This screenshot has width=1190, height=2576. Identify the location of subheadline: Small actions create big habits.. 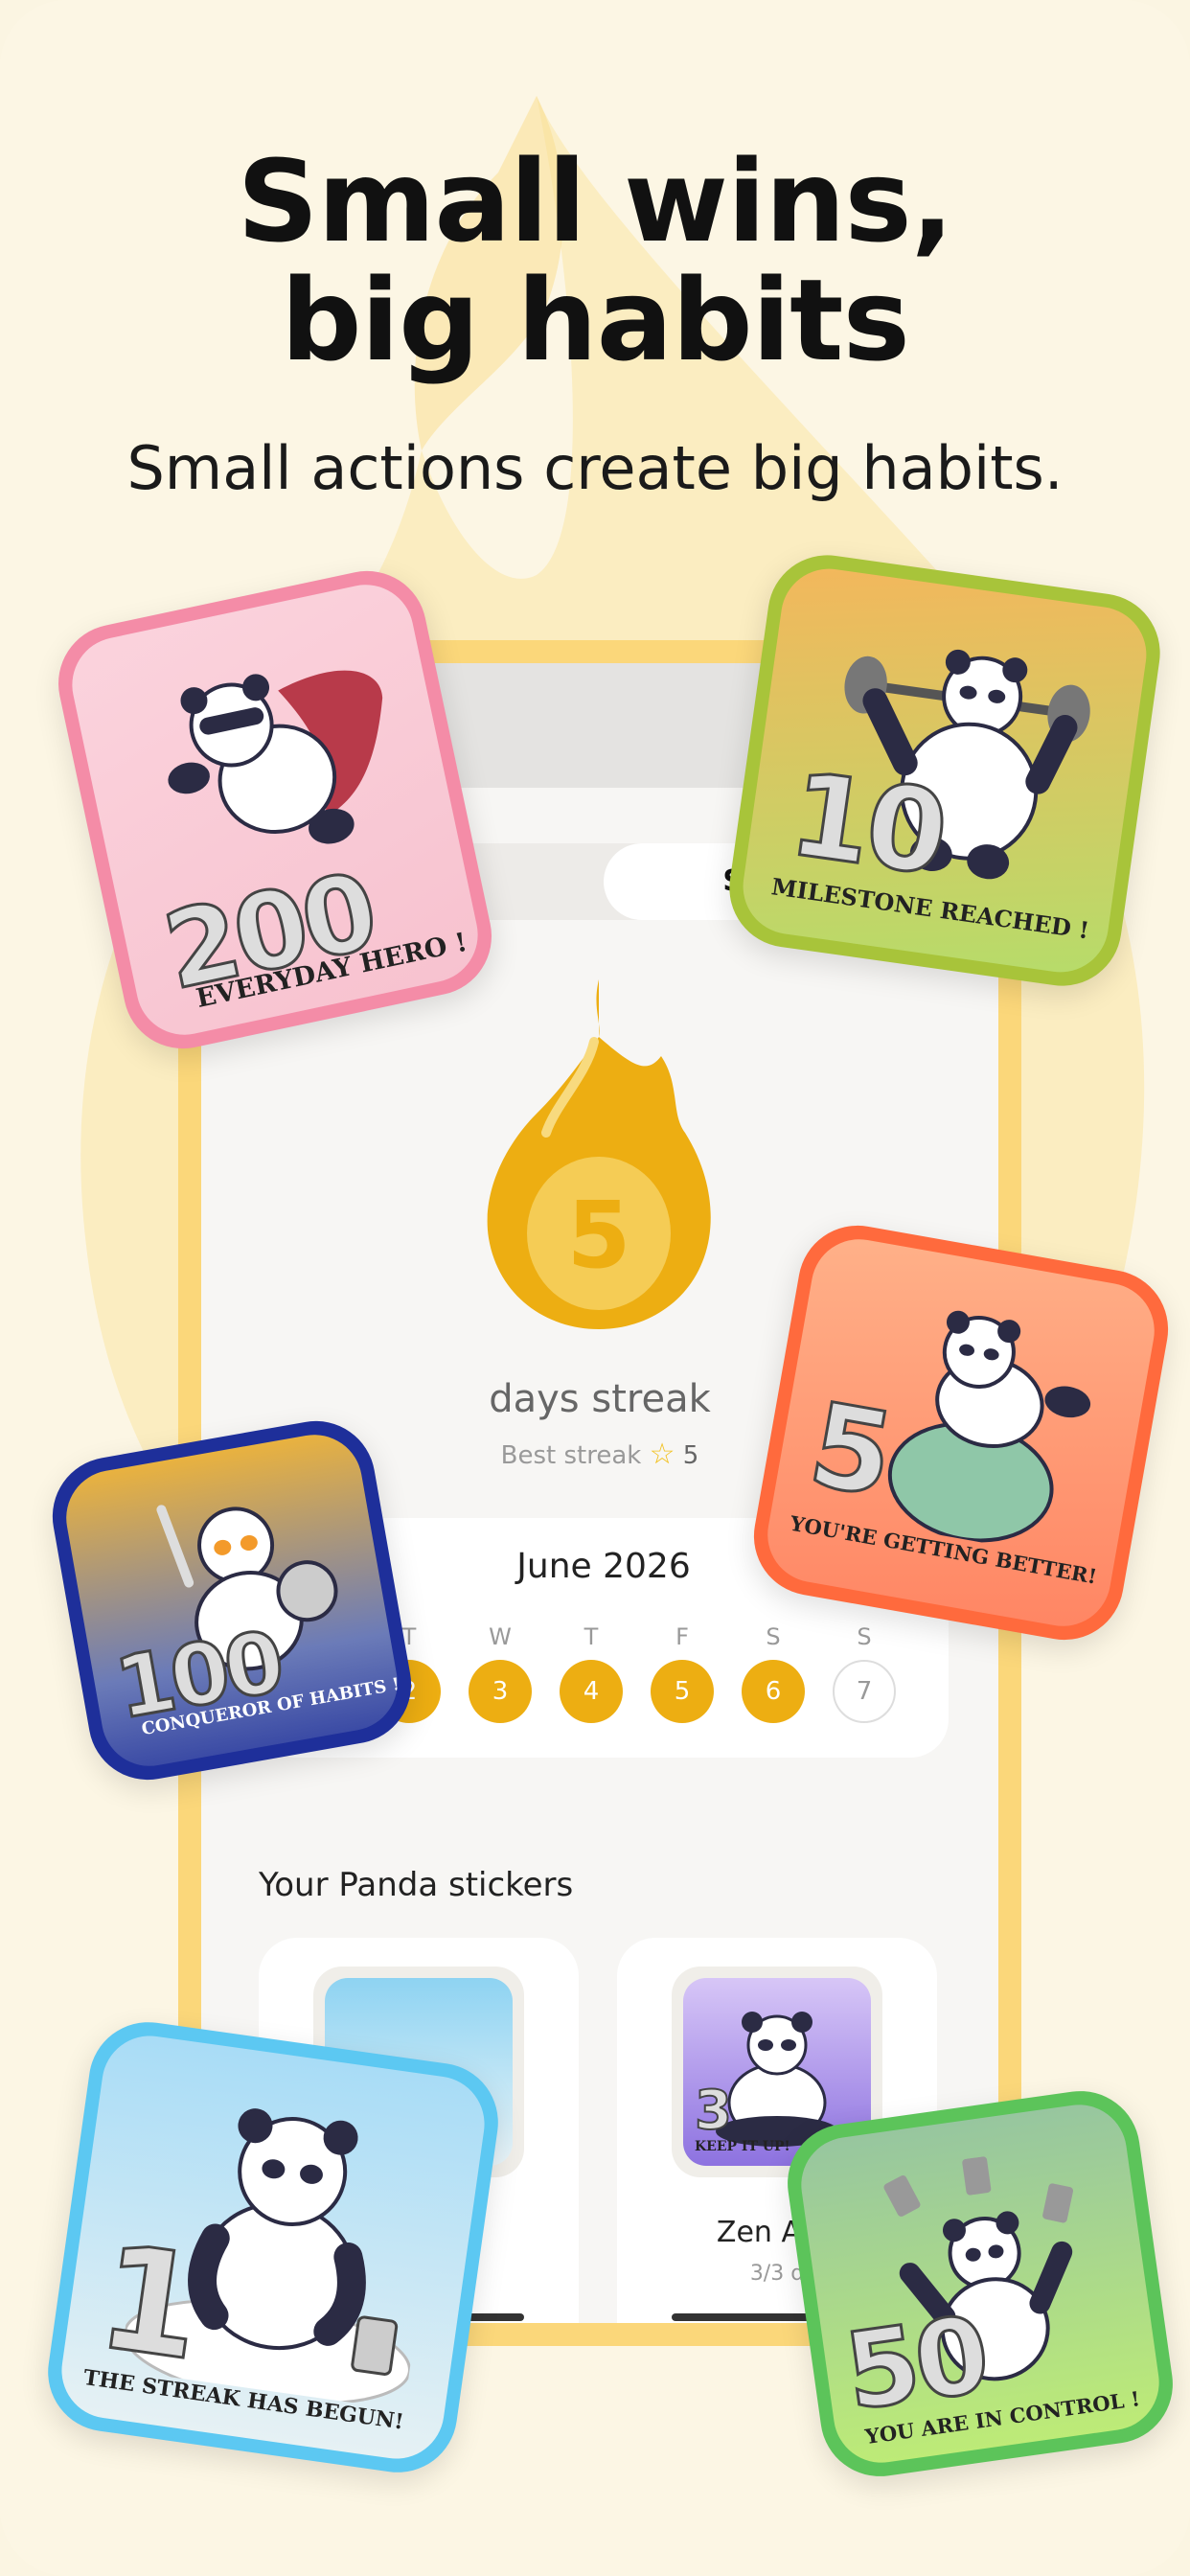
(595, 468).